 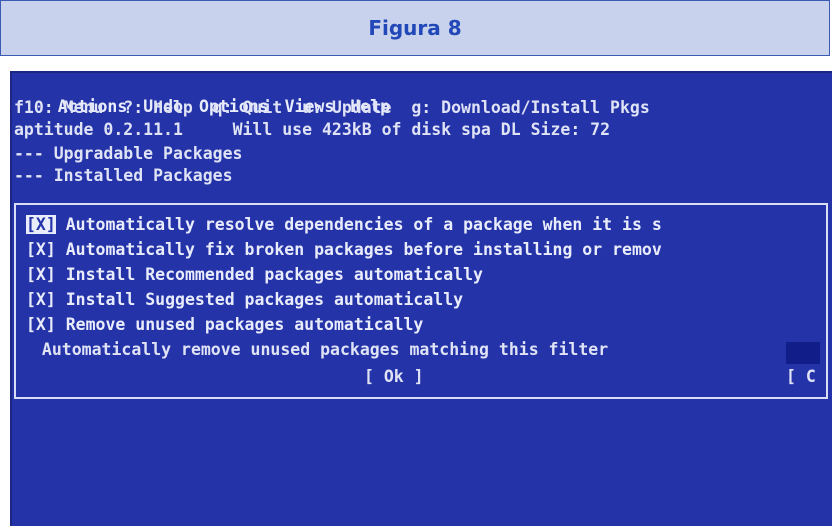 I want to click on figure-caption-bar: Figura 8, so click(x=415, y=28).